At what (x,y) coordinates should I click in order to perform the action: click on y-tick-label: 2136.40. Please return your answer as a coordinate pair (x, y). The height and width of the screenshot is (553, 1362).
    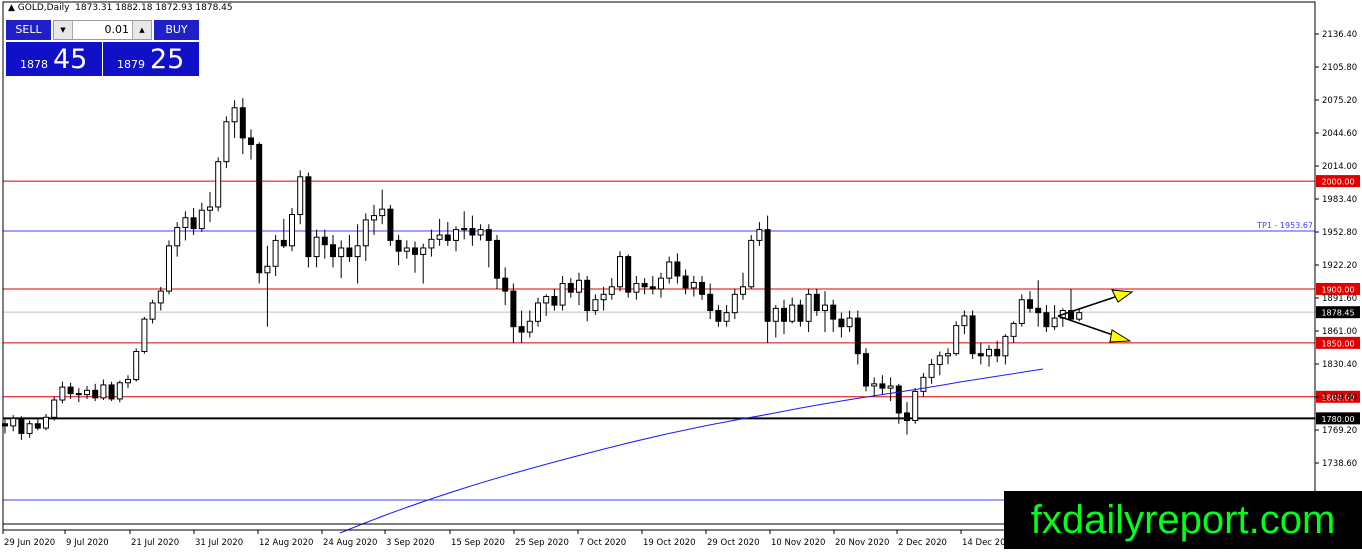
    Looking at the image, I should click on (1339, 35).